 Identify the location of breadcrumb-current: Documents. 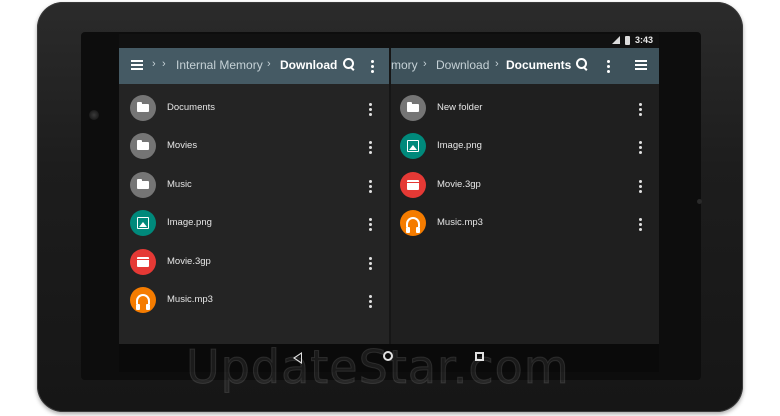
(538, 65).